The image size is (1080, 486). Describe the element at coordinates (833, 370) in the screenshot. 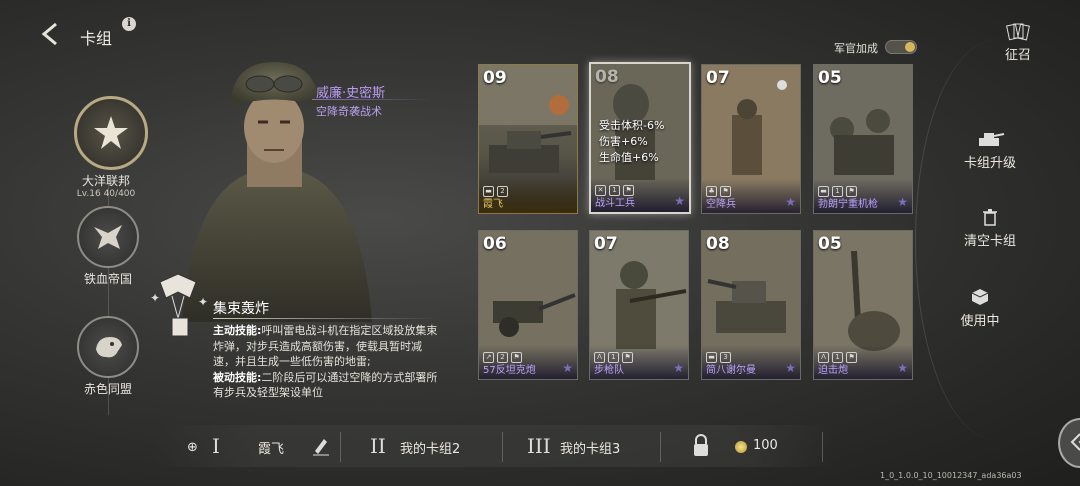

I see `card-name: 迫击炮` at that location.